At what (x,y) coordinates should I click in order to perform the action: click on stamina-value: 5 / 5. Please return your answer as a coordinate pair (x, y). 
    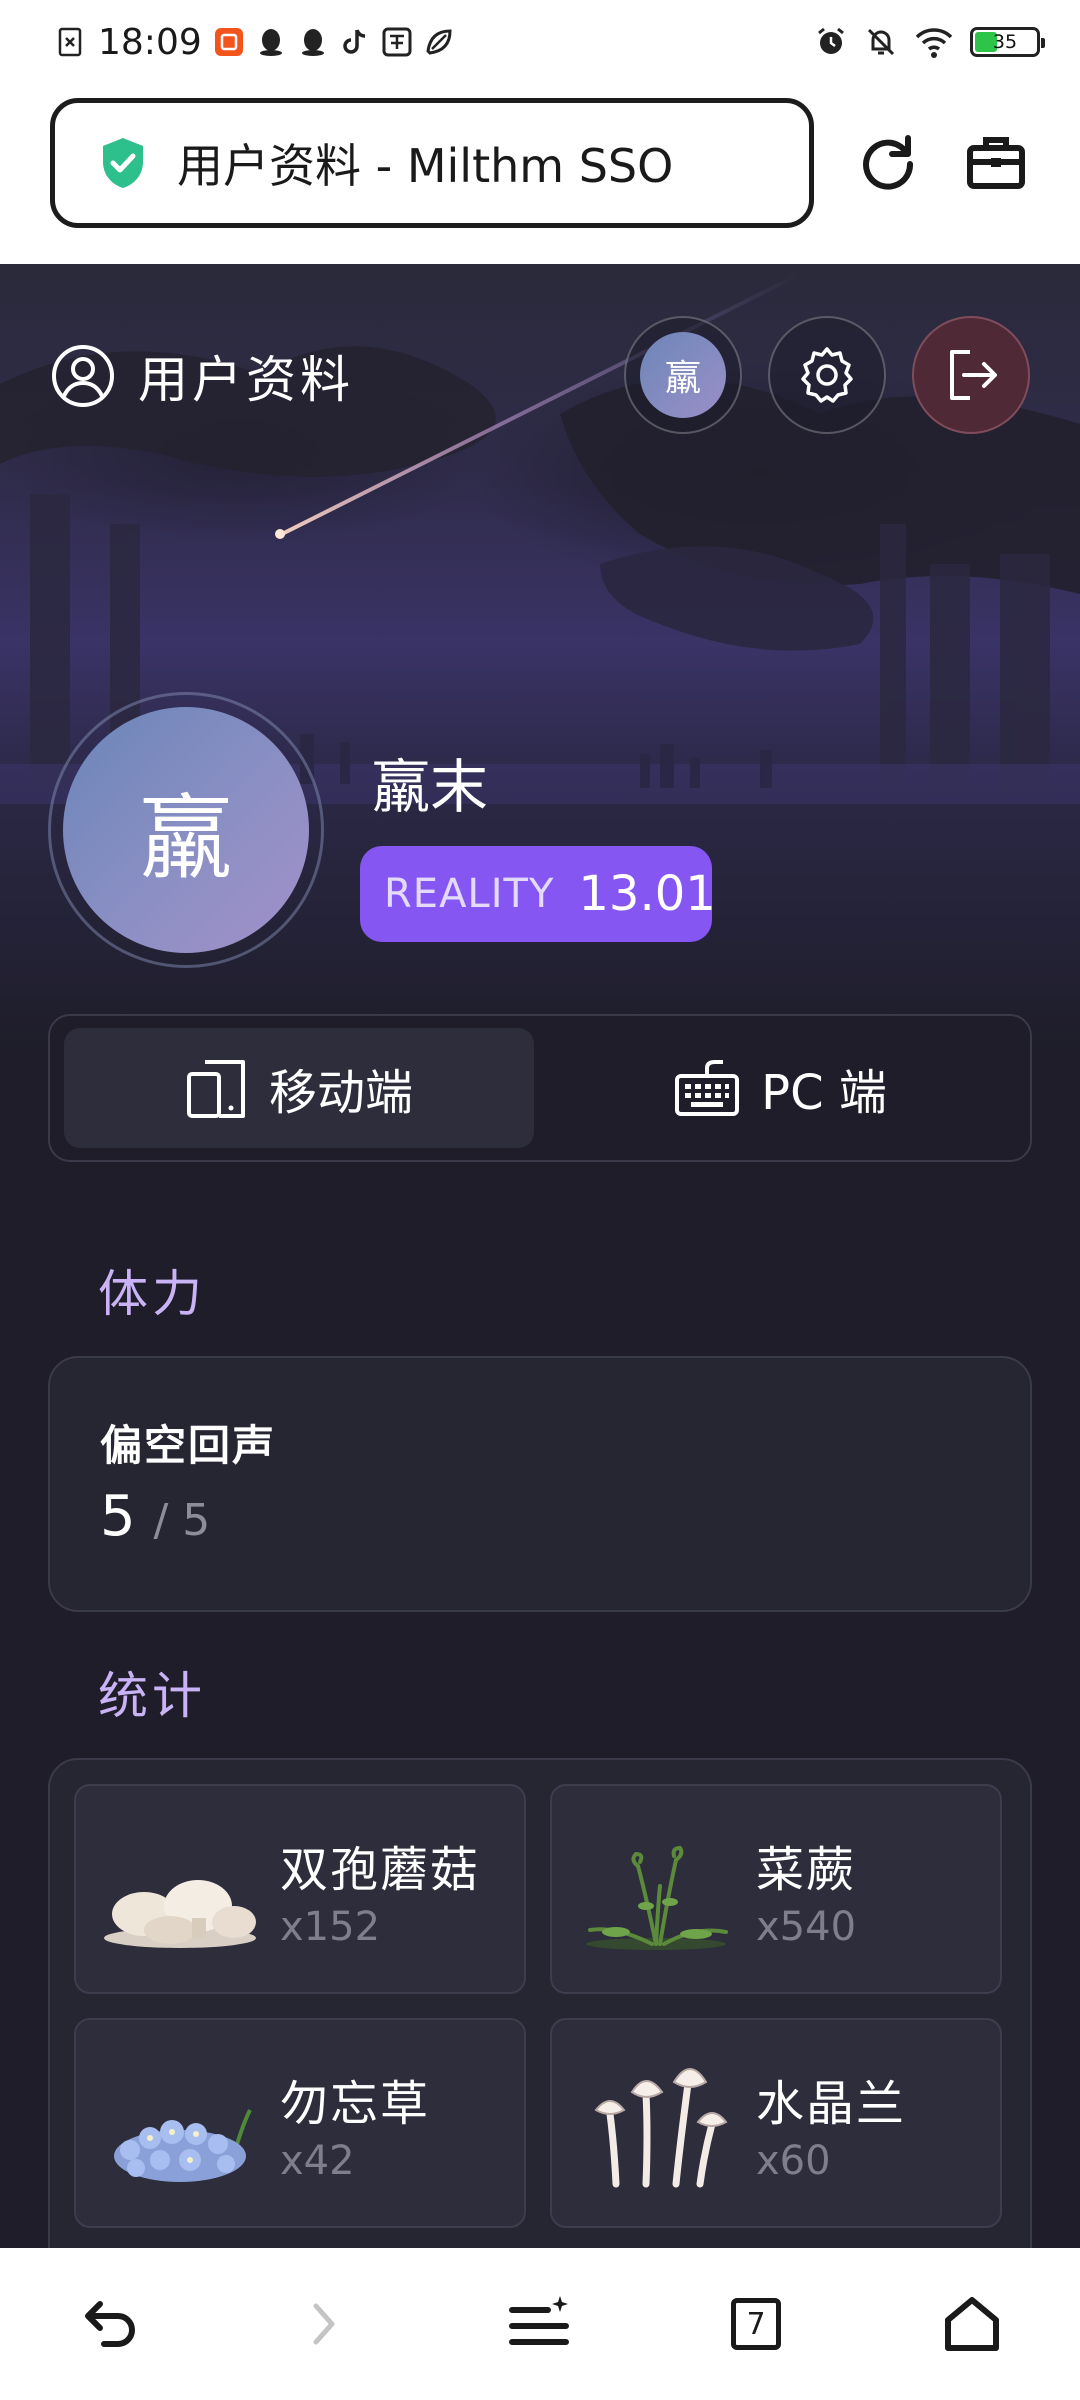
    Looking at the image, I should click on (155, 1516).